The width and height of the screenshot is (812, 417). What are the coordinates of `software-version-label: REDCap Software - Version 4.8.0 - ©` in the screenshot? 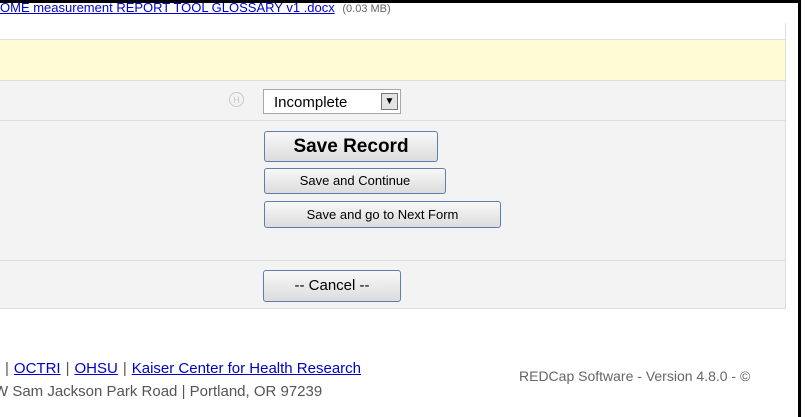 It's located at (635, 376).